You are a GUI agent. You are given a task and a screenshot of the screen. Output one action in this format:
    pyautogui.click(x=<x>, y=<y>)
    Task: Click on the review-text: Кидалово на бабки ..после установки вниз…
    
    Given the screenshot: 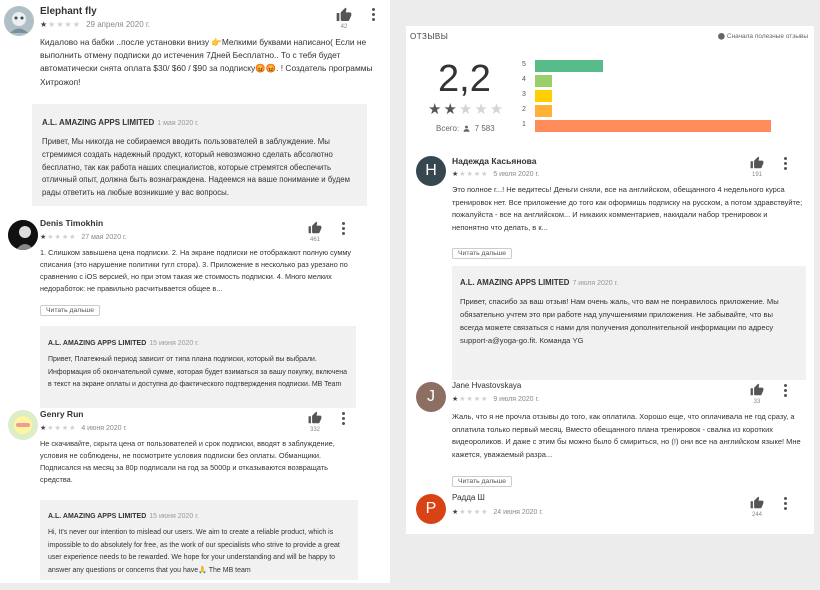 What is the action you would take?
    pyautogui.click(x=206, y=62)
    